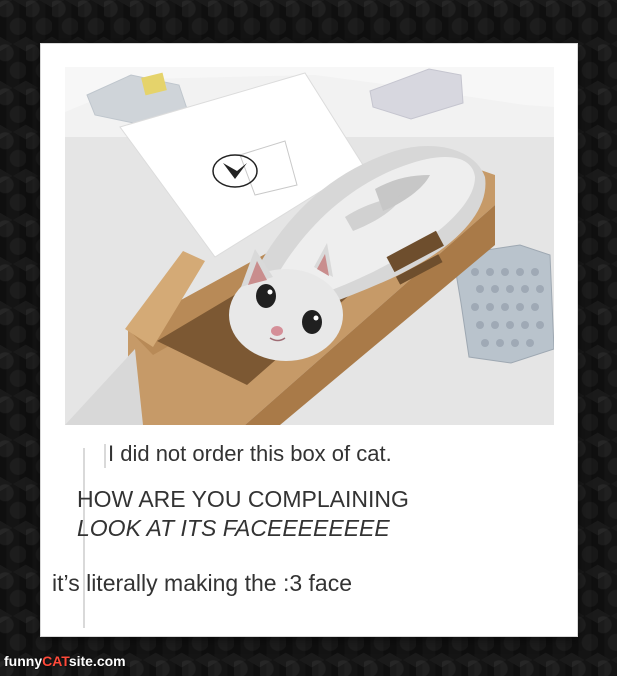 The image size is (617, 676). What do you see at coordinates (233, 527) in the screenshot?
I see `post-two-line-two: LOOK AT ITS FACEEEEEEEE` at bounding box center [233, 527].